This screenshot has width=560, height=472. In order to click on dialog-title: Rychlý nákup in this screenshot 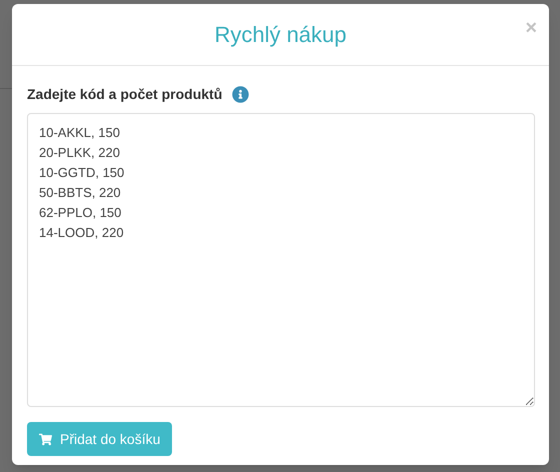, I will do `click(280, 35)`.